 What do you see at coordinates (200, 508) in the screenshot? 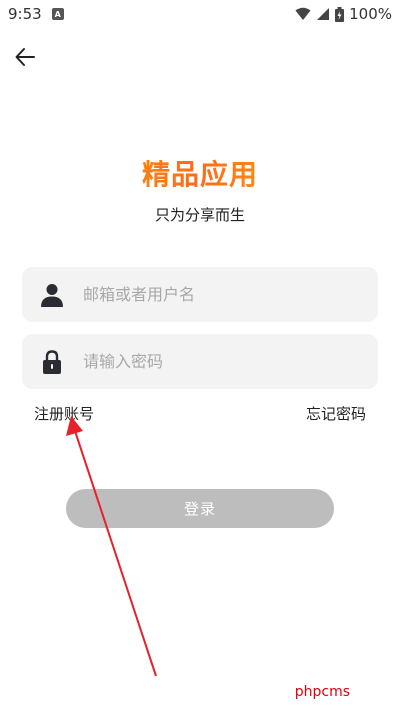
I see `login-button: 登录` at bounding box center [200, 508].